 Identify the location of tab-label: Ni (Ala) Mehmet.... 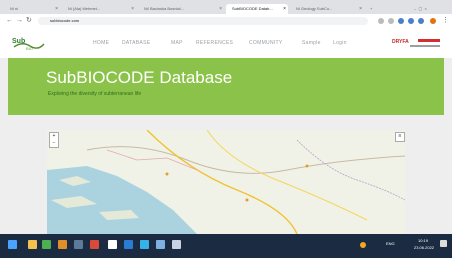
(84, 8).